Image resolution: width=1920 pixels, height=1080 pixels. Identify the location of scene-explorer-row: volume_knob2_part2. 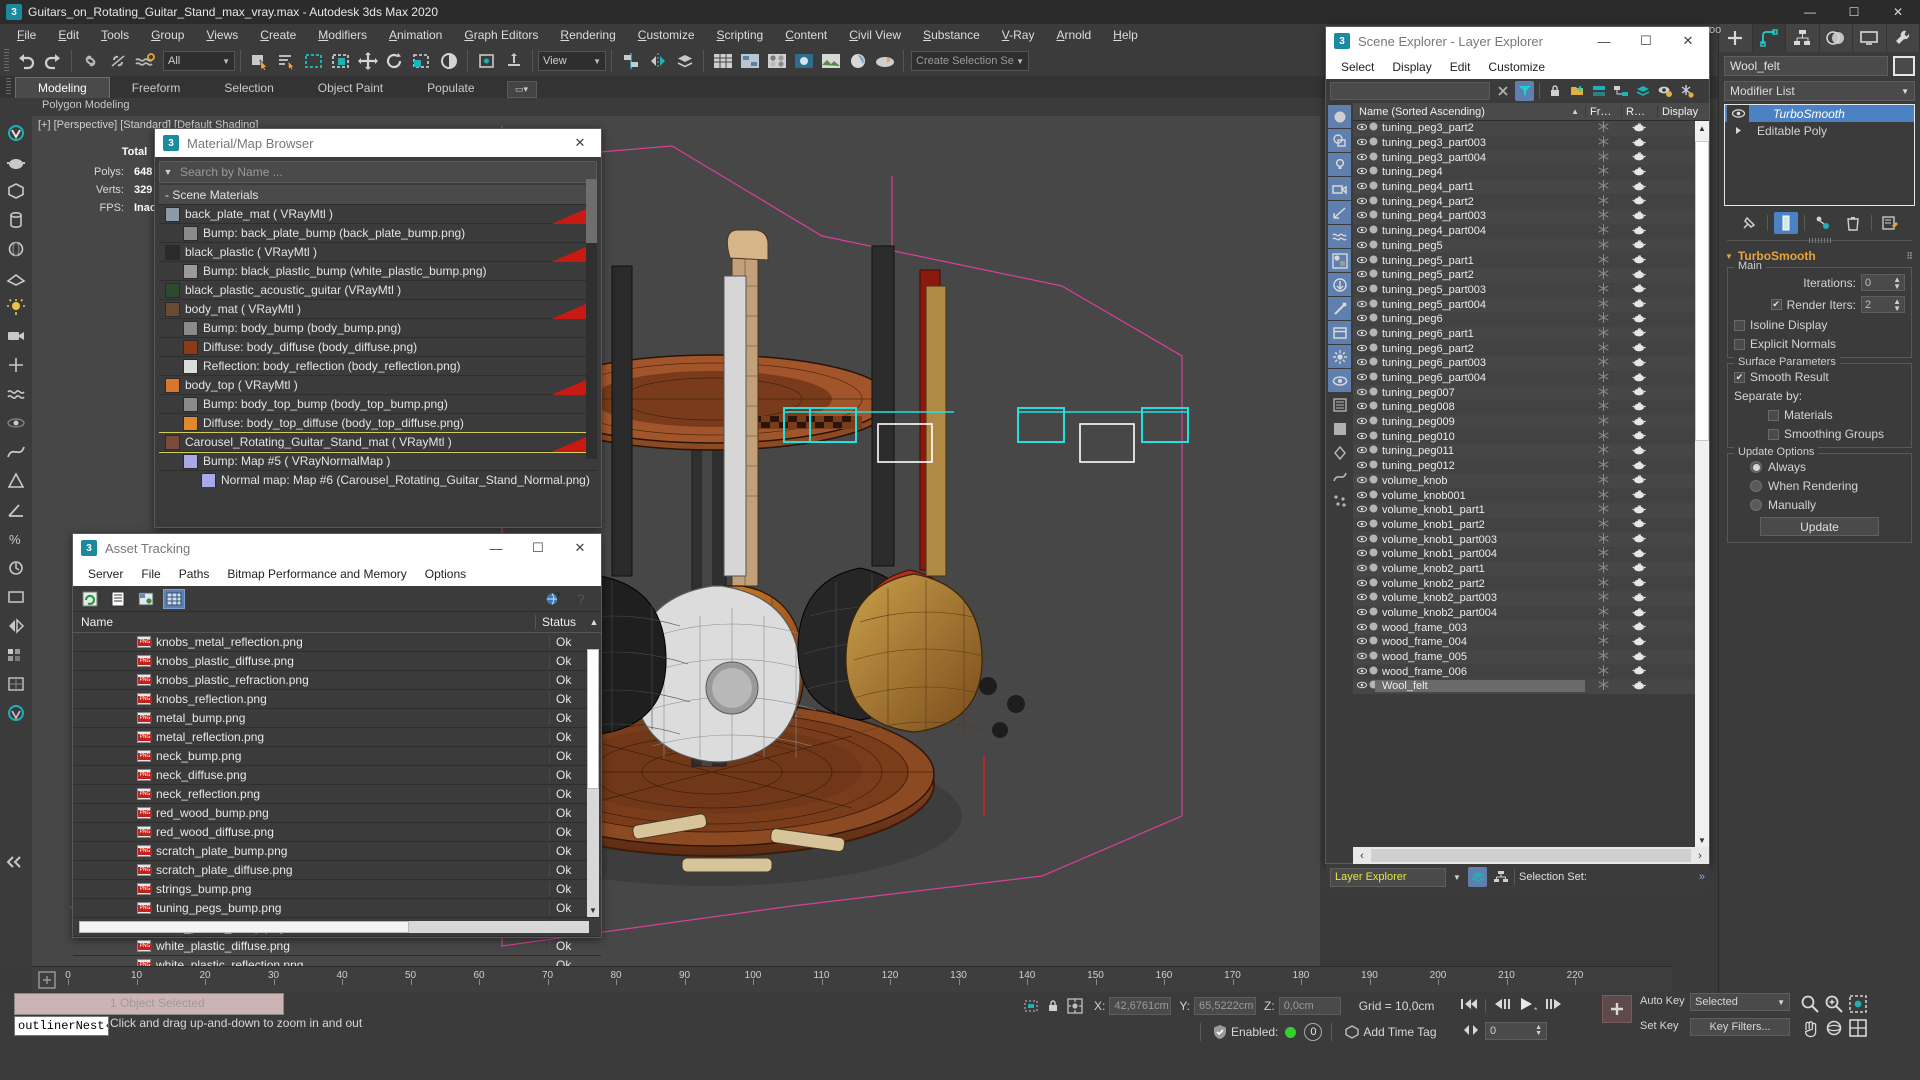
(1531, 583).